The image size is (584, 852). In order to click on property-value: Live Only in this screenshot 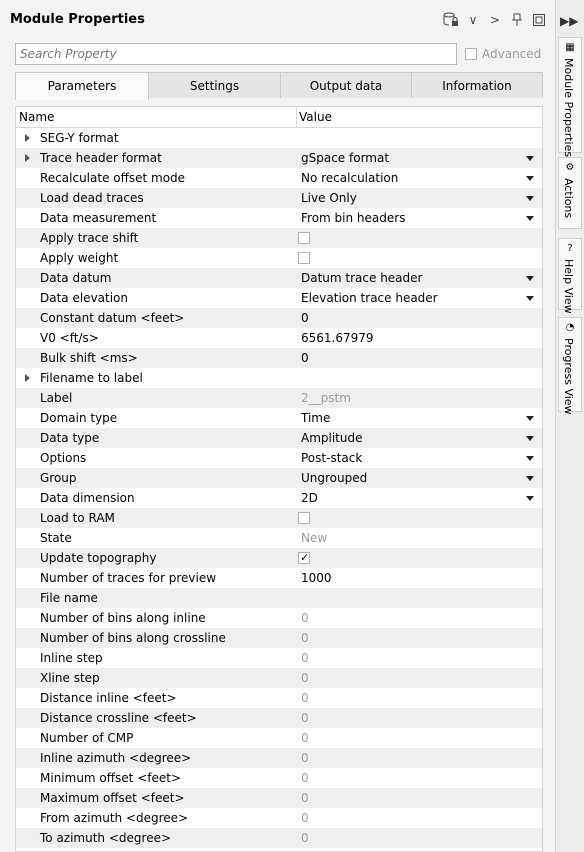, I will do `click(329, 198)`.